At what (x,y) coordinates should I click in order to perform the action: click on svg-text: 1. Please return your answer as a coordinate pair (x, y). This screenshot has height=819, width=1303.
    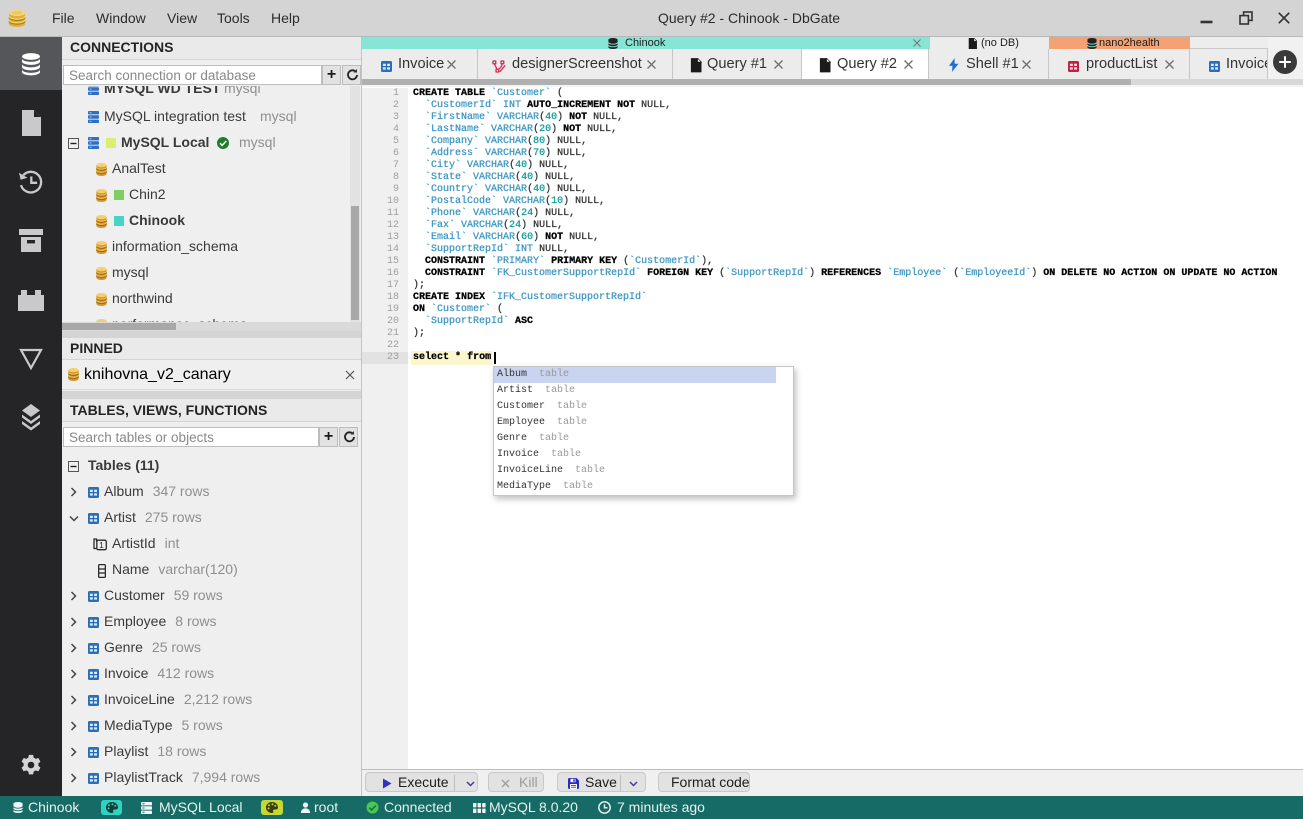
    Looking at the image, I should click on (101, 545).